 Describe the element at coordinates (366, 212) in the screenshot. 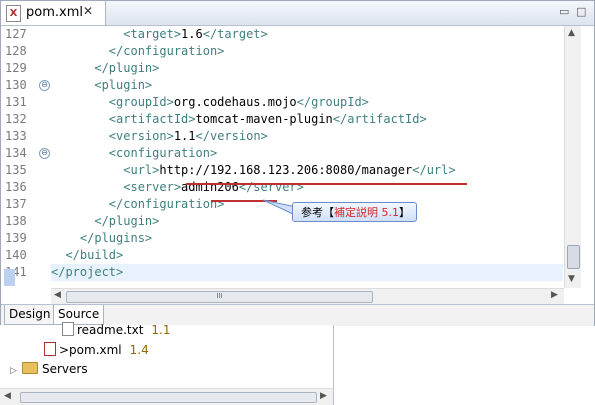

I see `callout-highlight: 補定説明 5.1` at that location.